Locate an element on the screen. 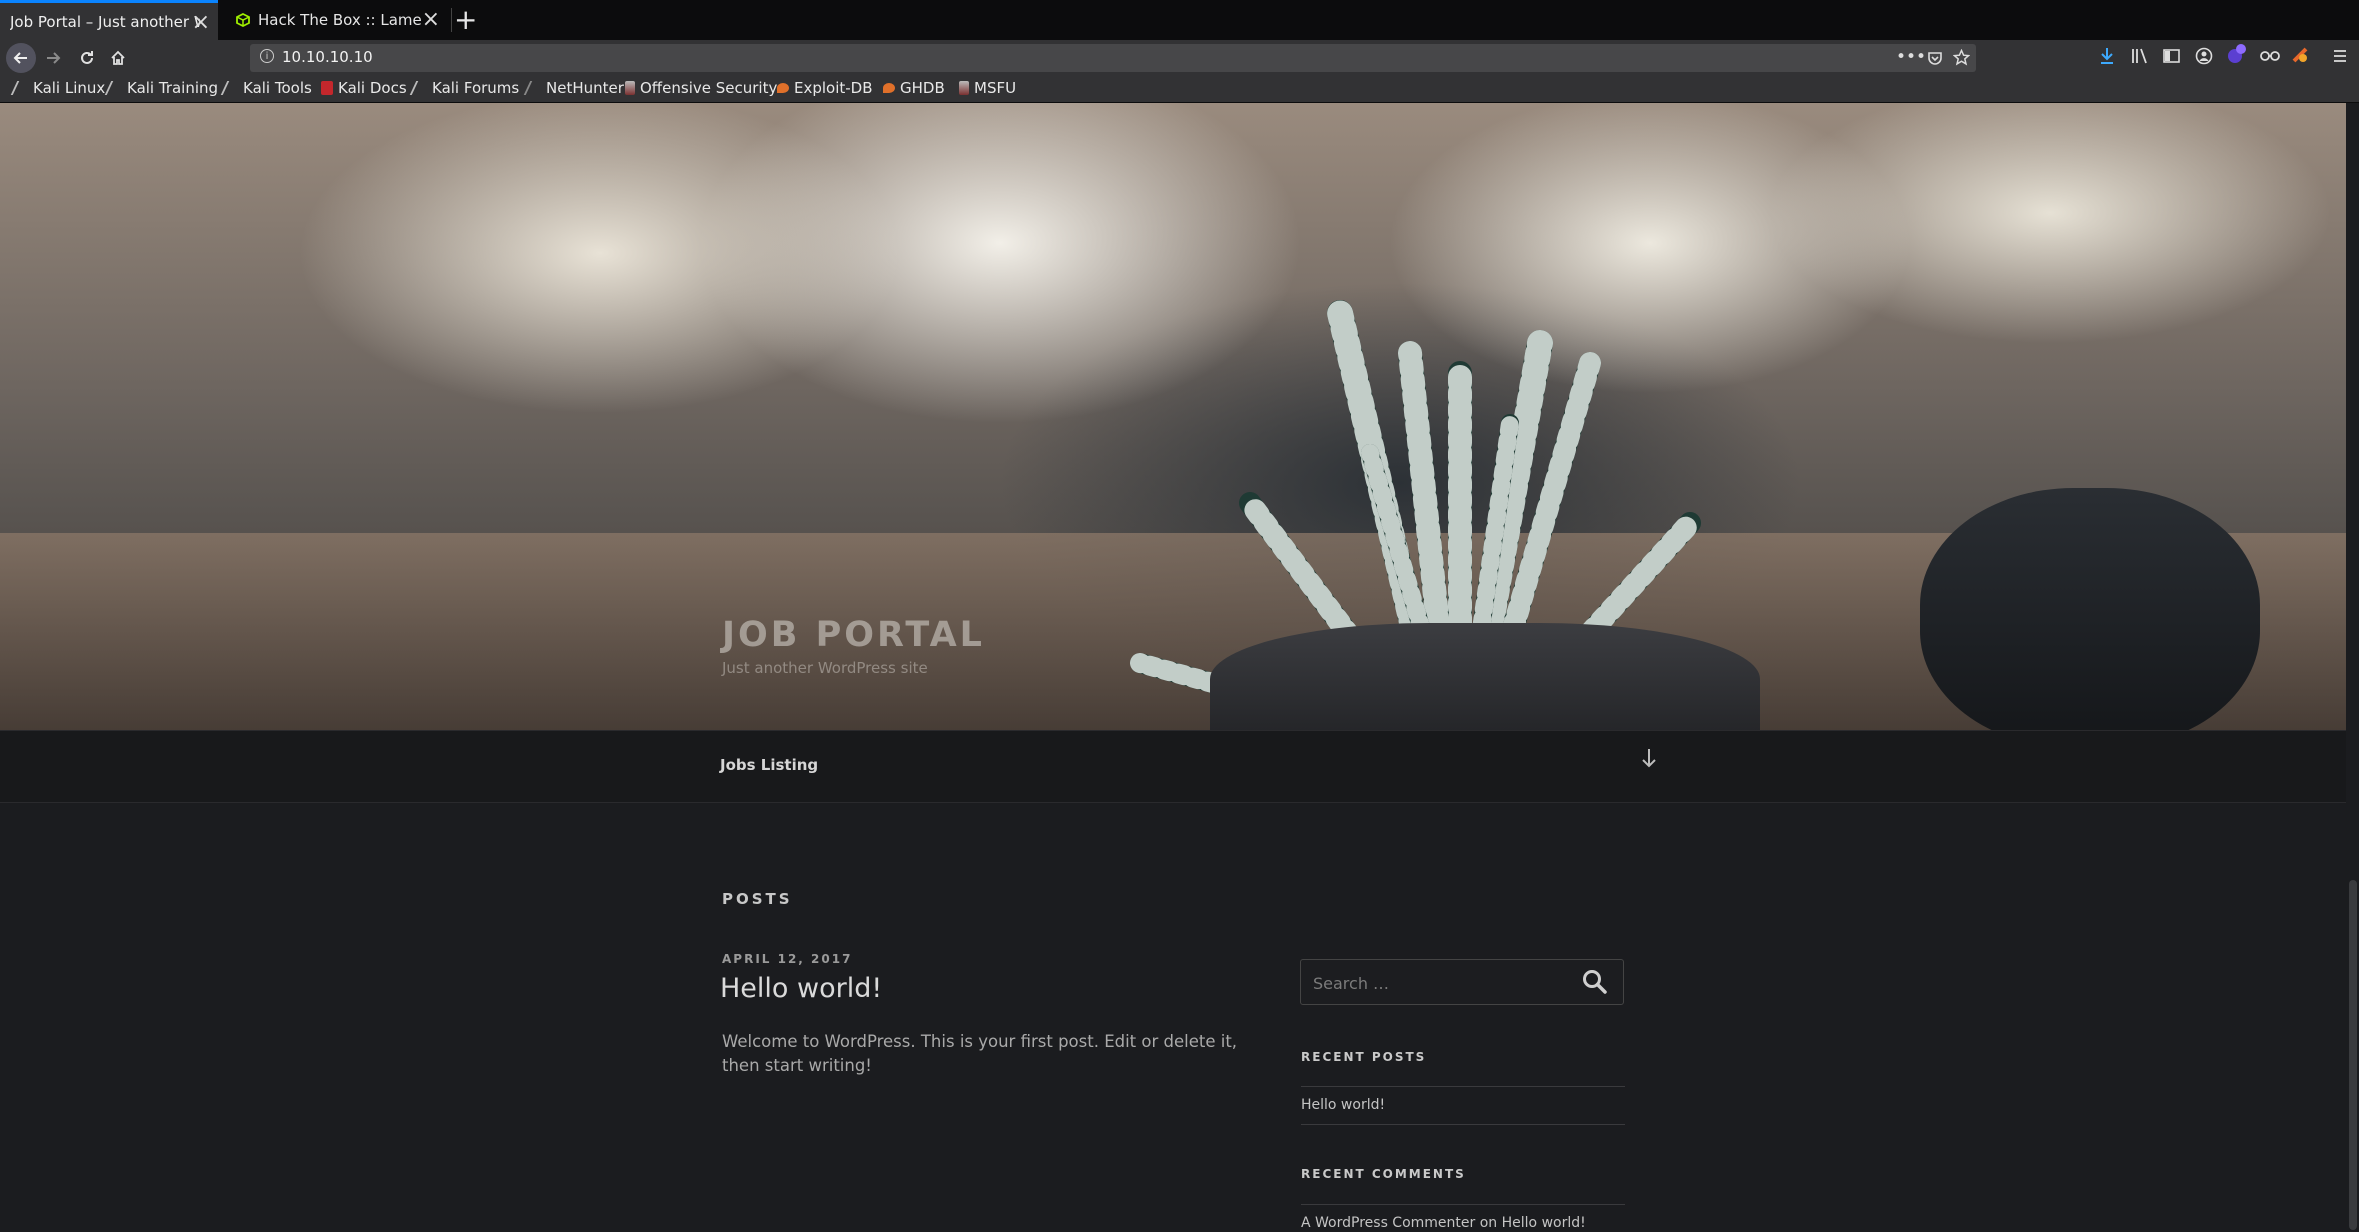 The height and width of the screenshot is (1232, 2359). search-icon is located at coordinates (1595, 982).